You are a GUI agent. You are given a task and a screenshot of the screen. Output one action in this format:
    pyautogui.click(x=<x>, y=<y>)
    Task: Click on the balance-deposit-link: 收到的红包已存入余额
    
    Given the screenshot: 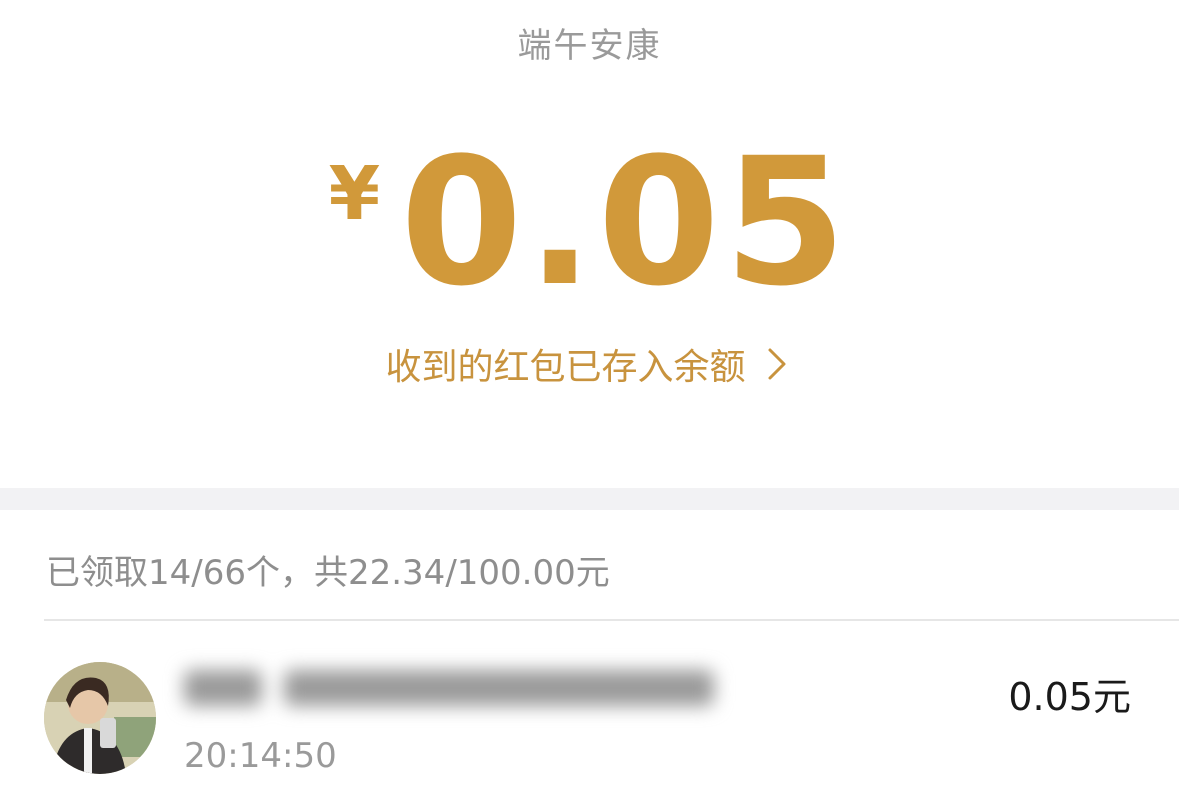 What is the action you would take?
    pyautogui.click(x=589, y=364)
    